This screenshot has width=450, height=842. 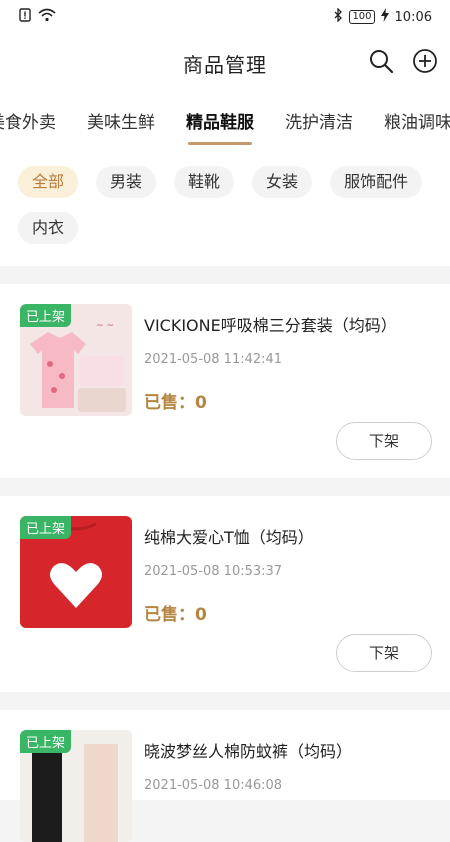 What do you see at coordinates (376, 182) in the screenshot?
I see `chip-accessories: 服饰配件` at bounding box center [376, 182].